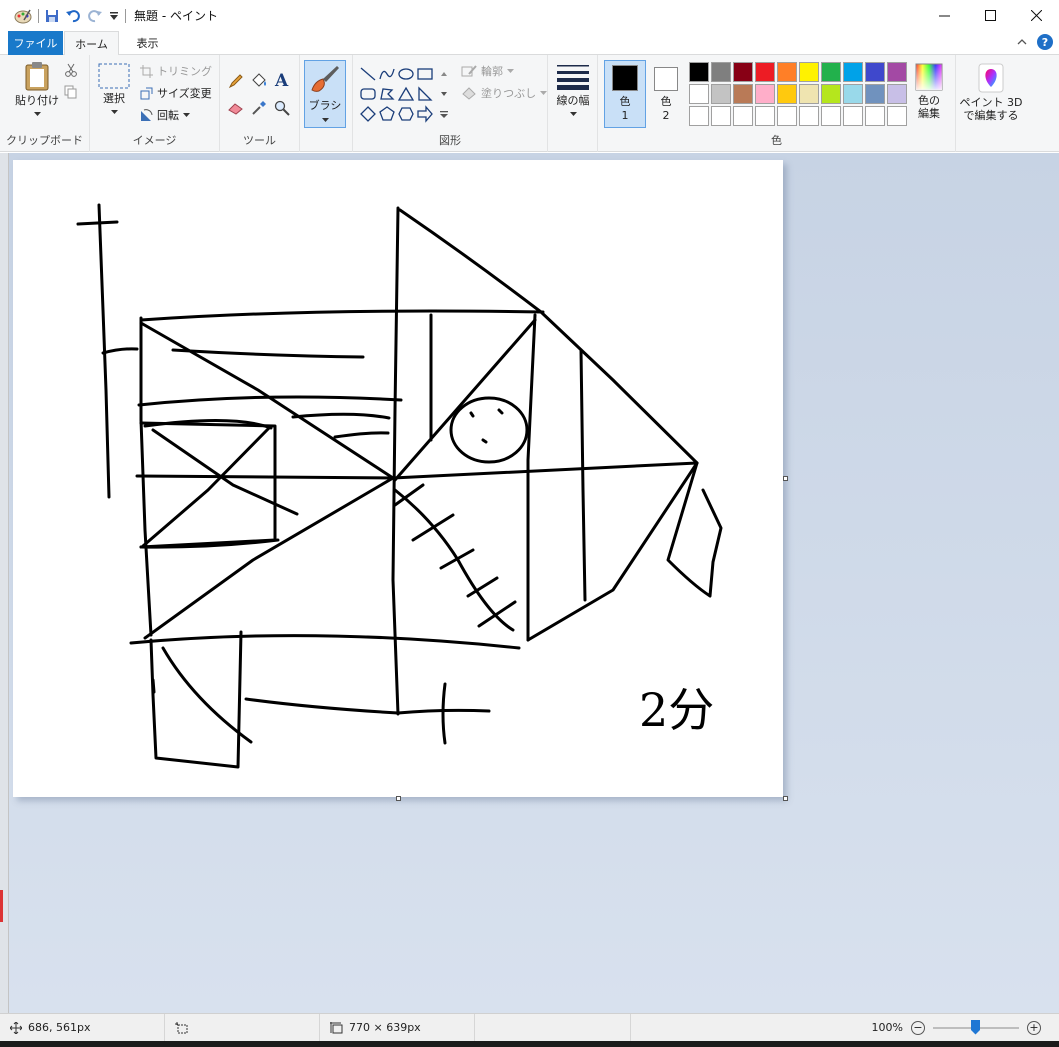 Image resolution: width=1059 pixels, height=1047 pixels. I want to click on scroll-up-icon, so click(444, 74).